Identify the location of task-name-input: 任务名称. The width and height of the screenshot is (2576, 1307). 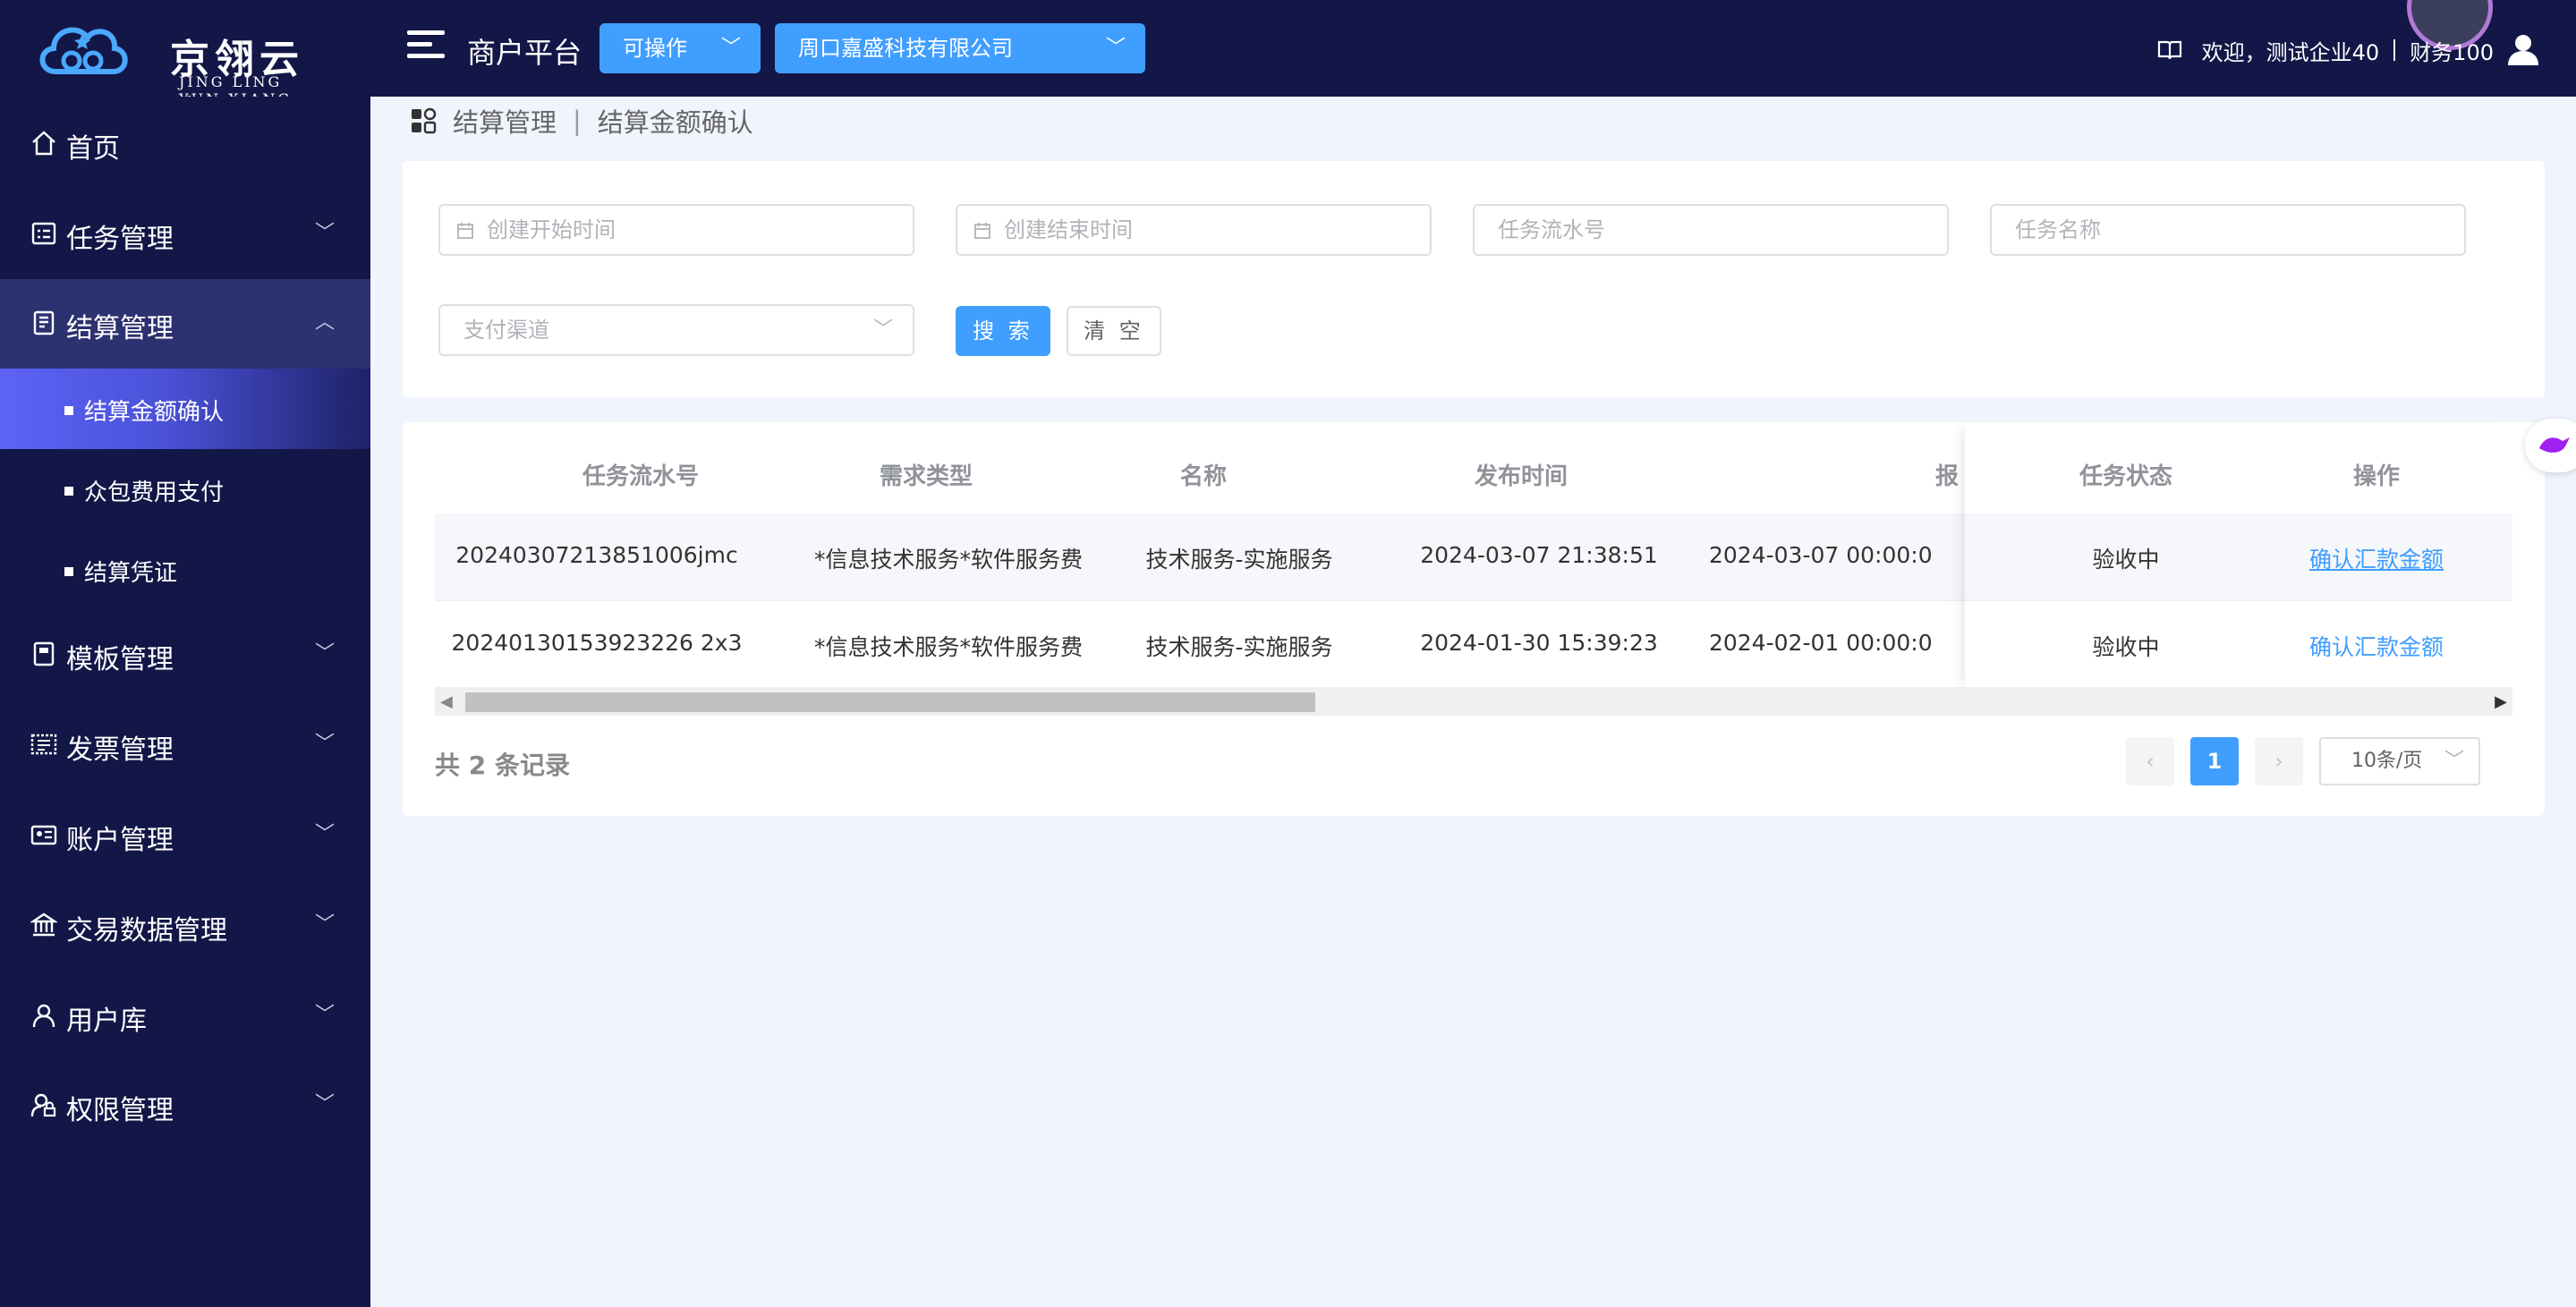
(2228, 230).